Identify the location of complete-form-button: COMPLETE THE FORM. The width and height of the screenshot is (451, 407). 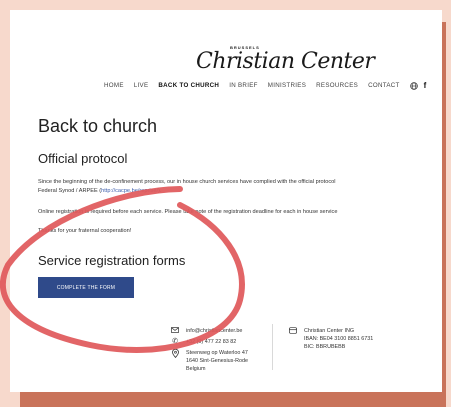
(86, 287).